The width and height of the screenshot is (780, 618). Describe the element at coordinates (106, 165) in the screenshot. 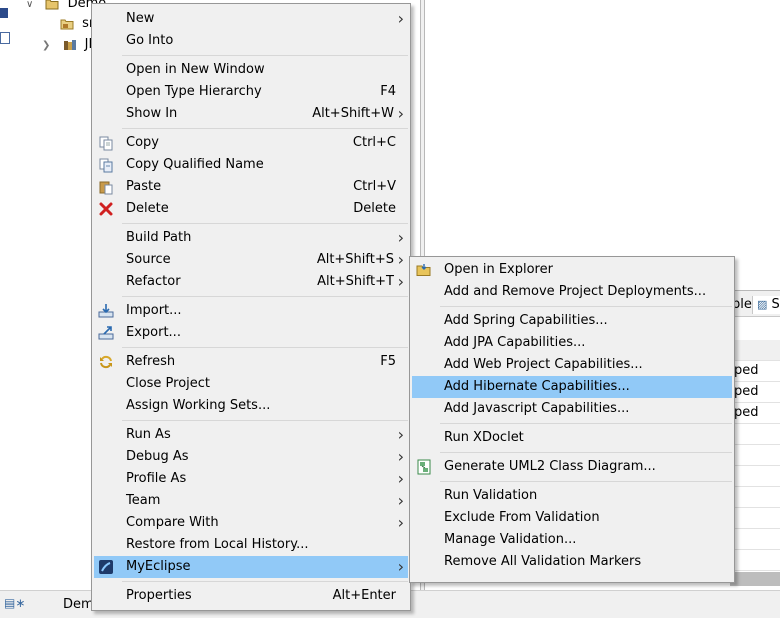

I see `copy-qualified-name-icon` at that location.